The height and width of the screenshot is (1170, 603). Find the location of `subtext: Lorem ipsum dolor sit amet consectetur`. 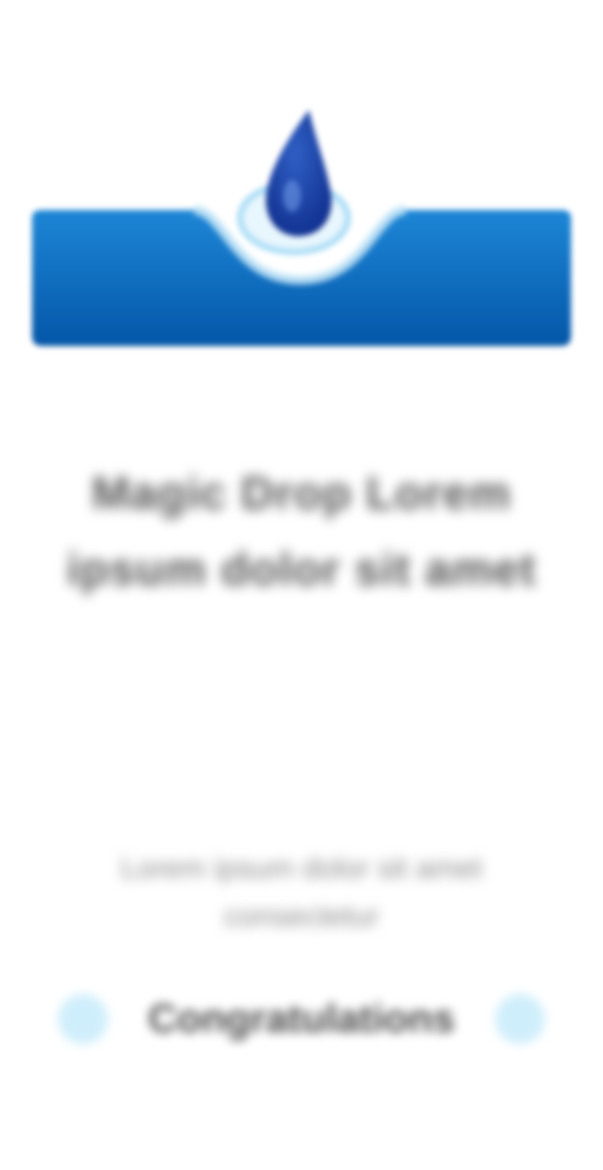

subtext: Lorem ipsum dolor sit amet consectetur is located at coordinates (301, 892).